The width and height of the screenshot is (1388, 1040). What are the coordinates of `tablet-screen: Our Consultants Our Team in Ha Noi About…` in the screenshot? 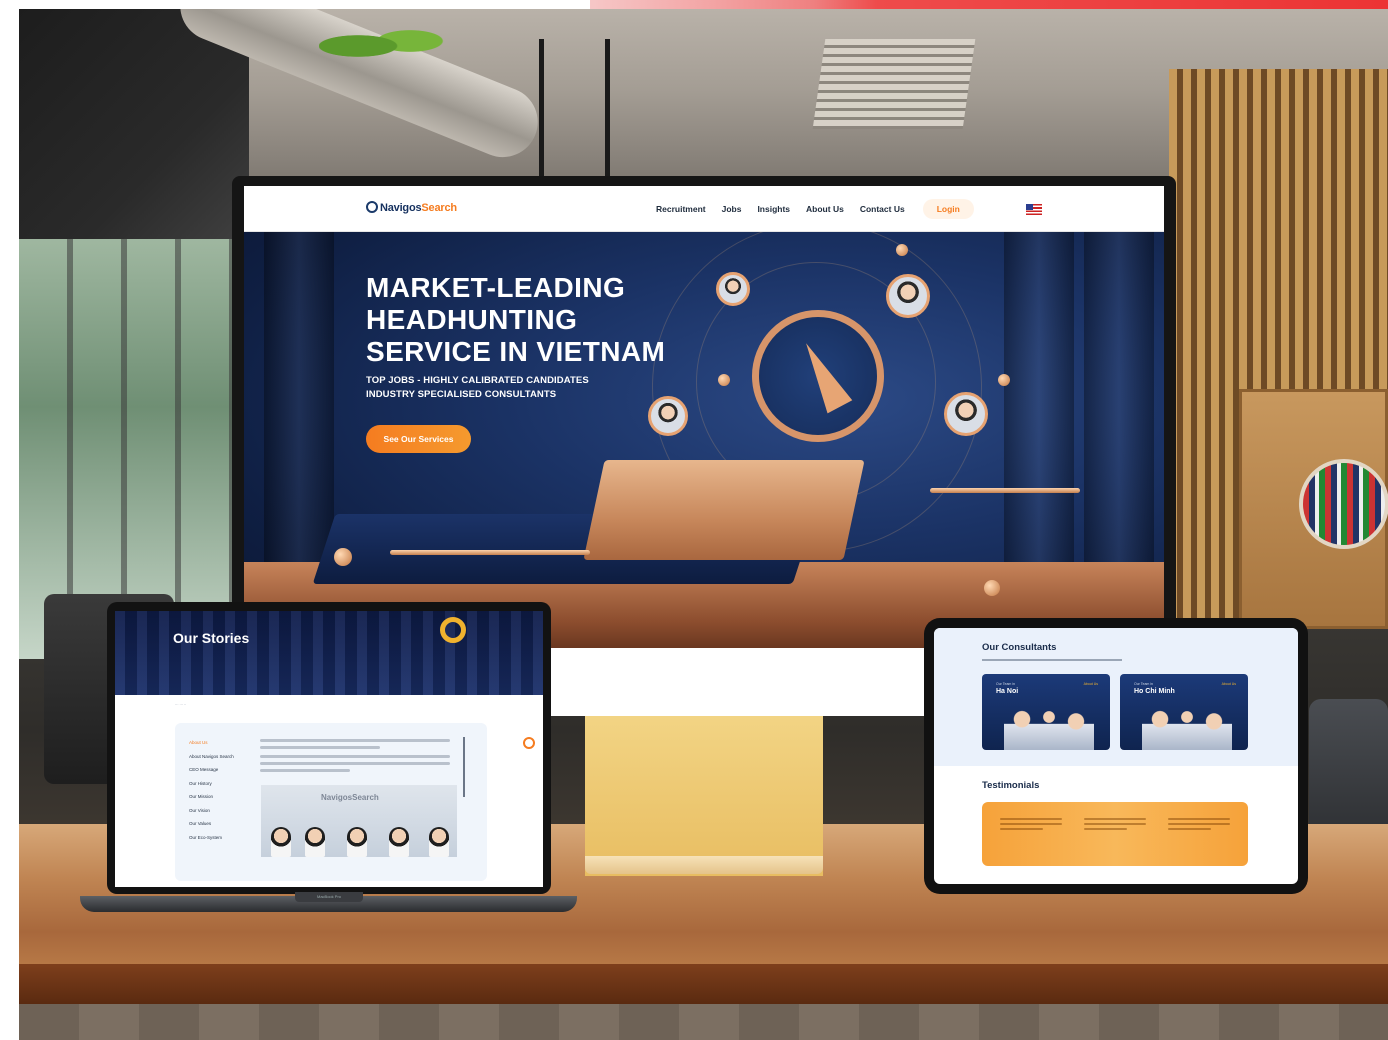 It's located at (1116, 756).